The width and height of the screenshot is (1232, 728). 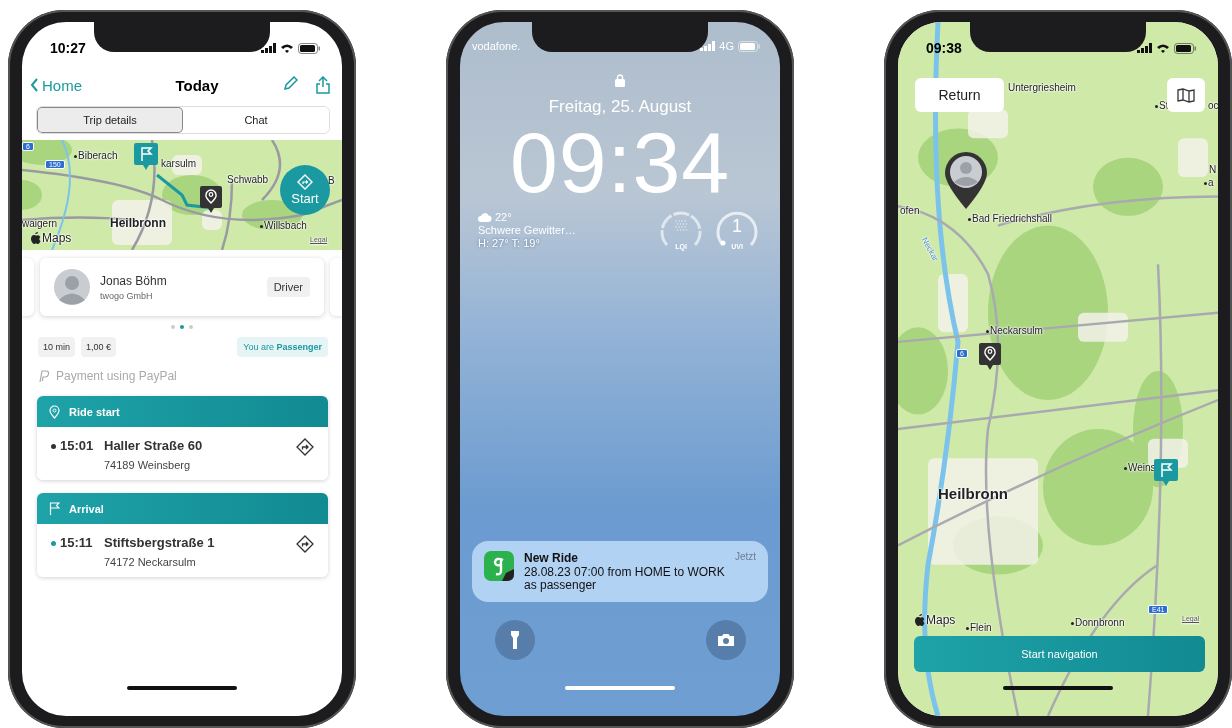 I want to click on info-chip: 10 min, so click(x=56, y=347).